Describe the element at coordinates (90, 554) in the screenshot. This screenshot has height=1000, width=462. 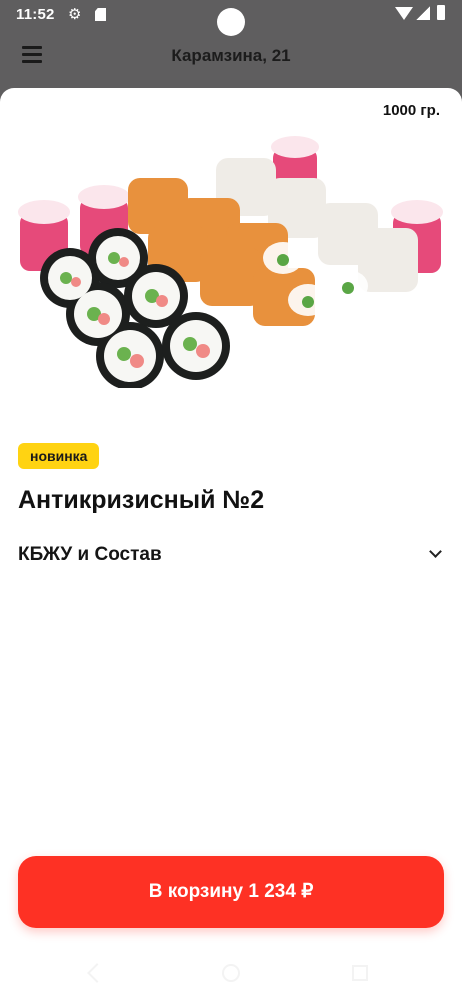
I see `composition-label: КБЖУ и Состав` at that location.